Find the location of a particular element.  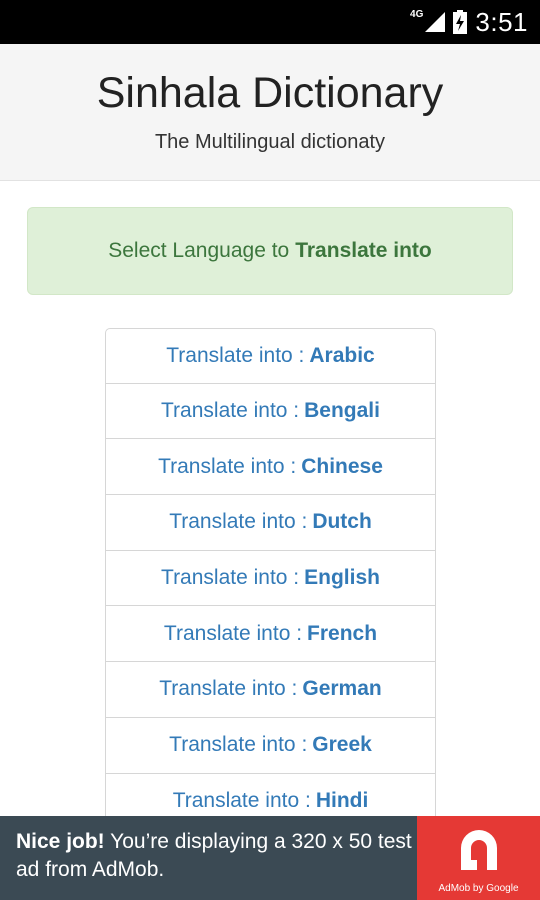

clock: 3:51 is located at coordinates (501, 21).